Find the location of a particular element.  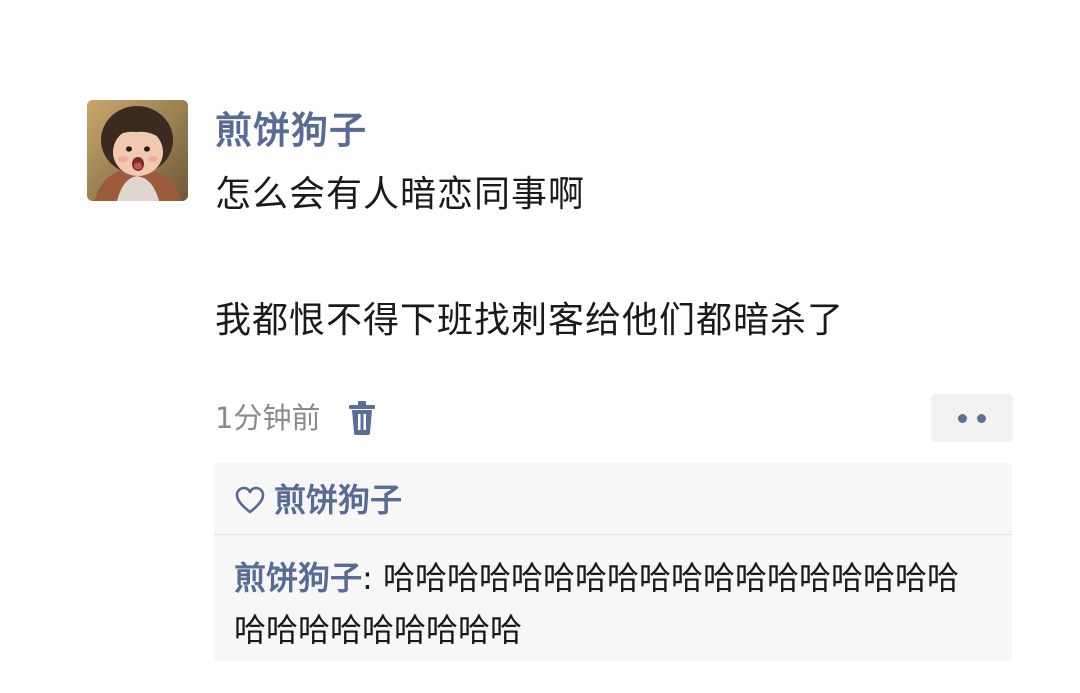

post-text-line: 怎么会有人暗恋同事啊 is located at coordinates (400, 194).